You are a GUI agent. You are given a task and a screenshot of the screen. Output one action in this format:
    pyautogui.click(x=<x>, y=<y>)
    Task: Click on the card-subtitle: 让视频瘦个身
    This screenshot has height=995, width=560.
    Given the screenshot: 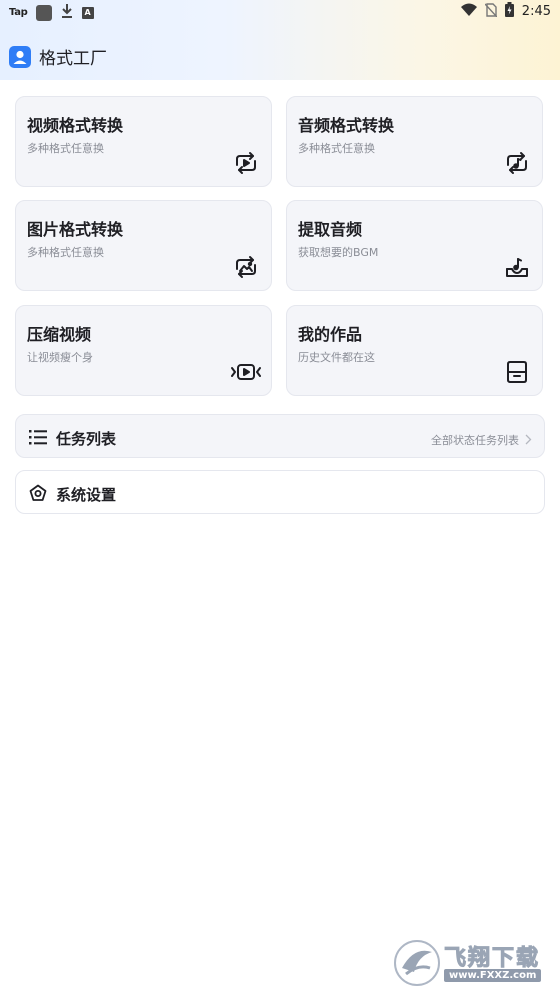 What is the action you would take?
    pyautogui.click(x=60, y=357)
    